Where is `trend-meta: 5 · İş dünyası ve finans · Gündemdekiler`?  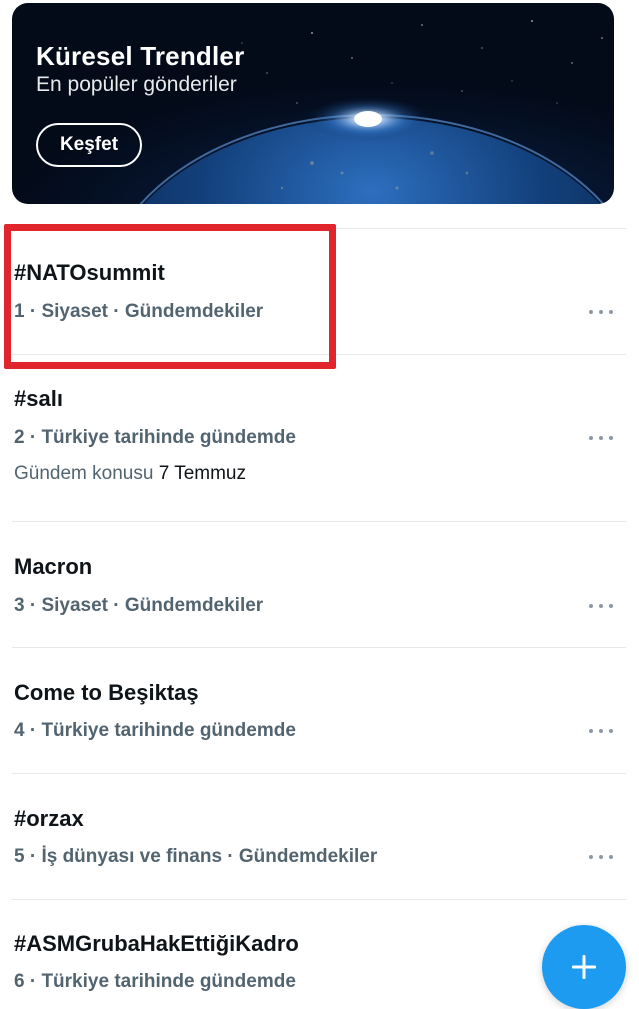 trend-meta: 5 · İş dünyası ve finans · Gündemdekiler is located at coordinates (196, 856).